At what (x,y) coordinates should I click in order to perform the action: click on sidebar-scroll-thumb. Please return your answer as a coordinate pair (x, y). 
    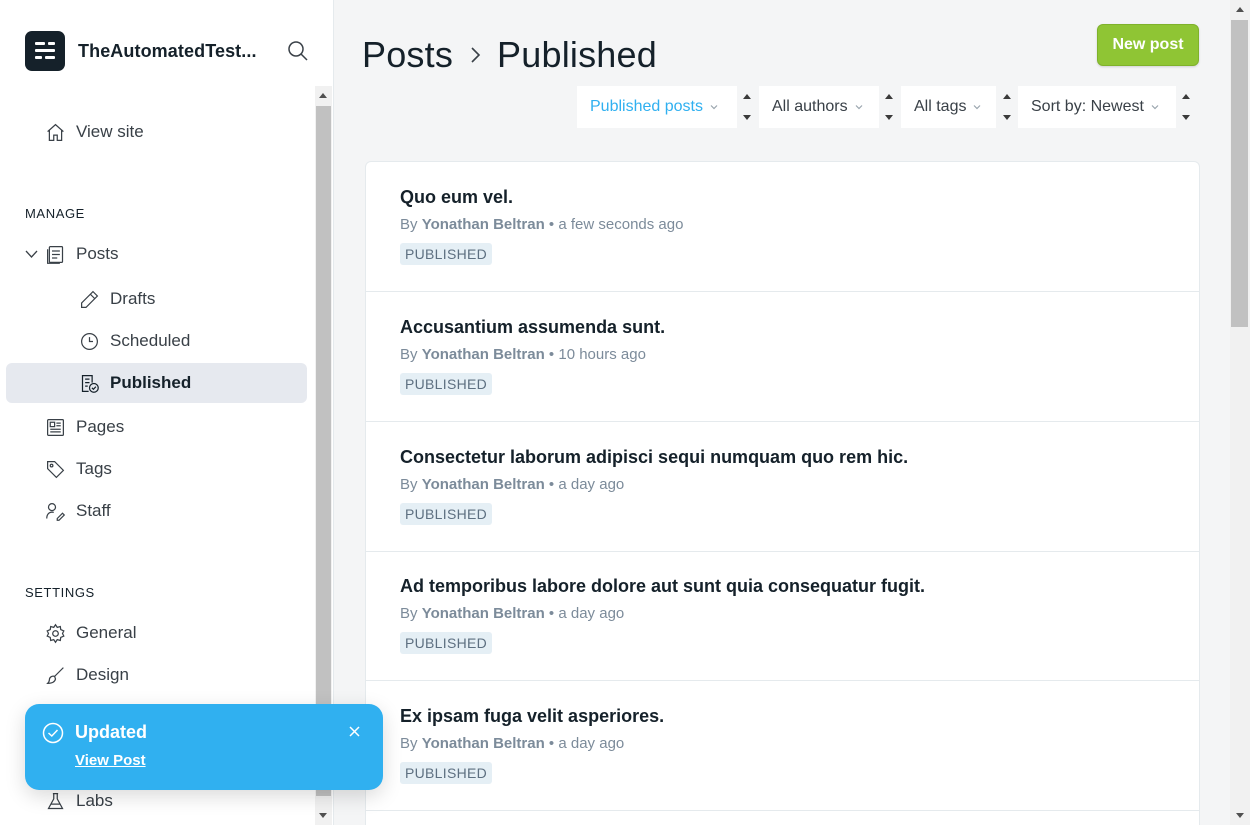
    Looking at the image, I should click on (323, 451).